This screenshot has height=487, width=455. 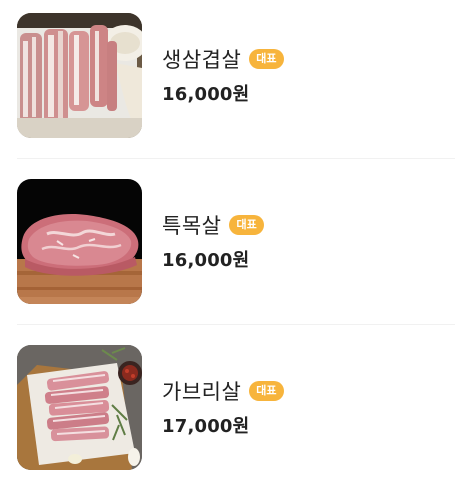 I want to click on menu-item-name: 특목살, so click(x=192, y=226).